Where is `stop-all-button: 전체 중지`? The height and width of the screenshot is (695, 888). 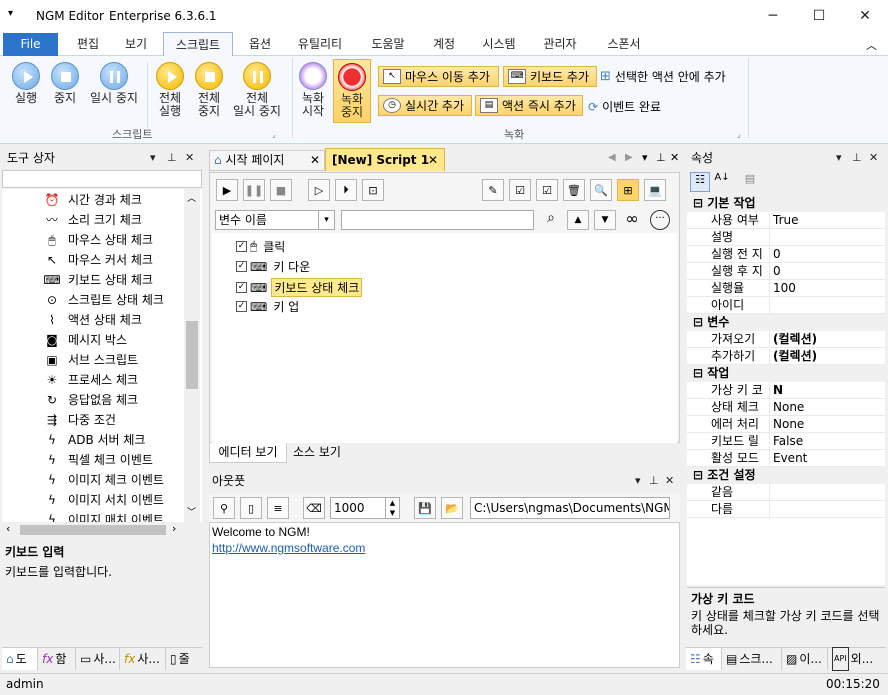 stop-all-button: 전체 중지 is located at coordinates (209, 90).